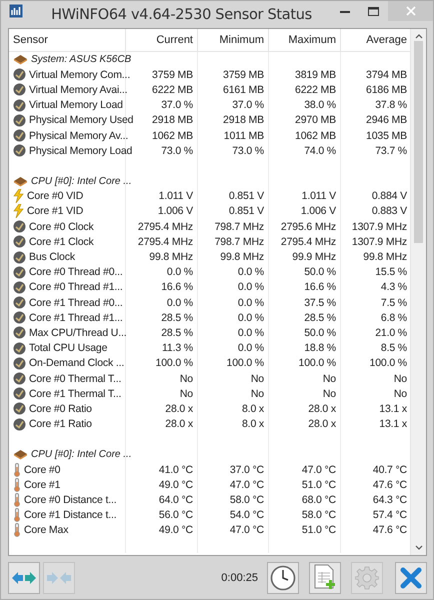 The height and width of the screenshot is (600, 434). I want to click on sensor-value: 51.0 °C, so click(319, 530).